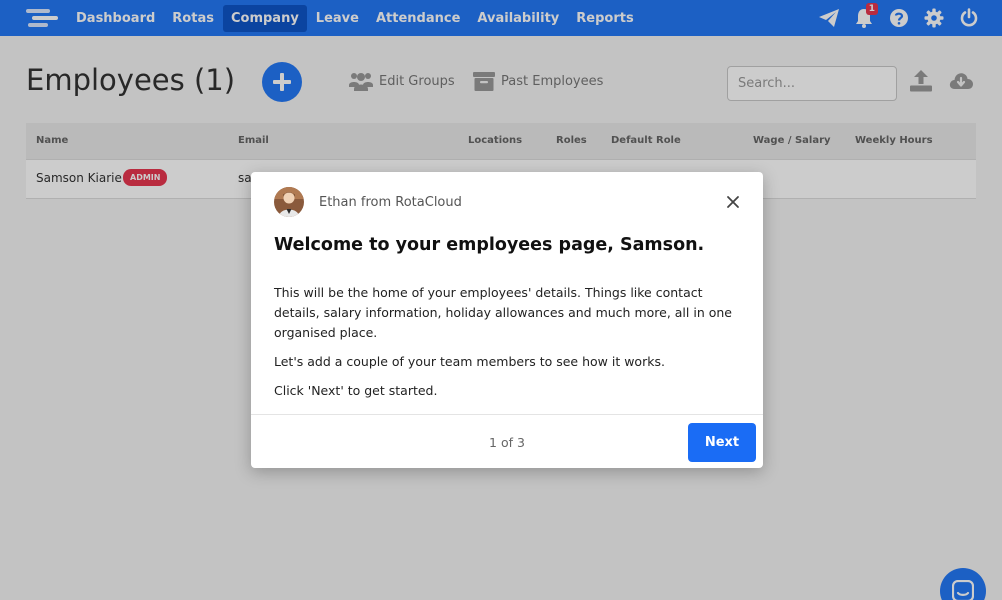 The image size is (1002, 600). Describe the element at coordinates (356, 390) in the screenshot. I see `modal-paragraph: Click 'Next' to get started.` at that location.